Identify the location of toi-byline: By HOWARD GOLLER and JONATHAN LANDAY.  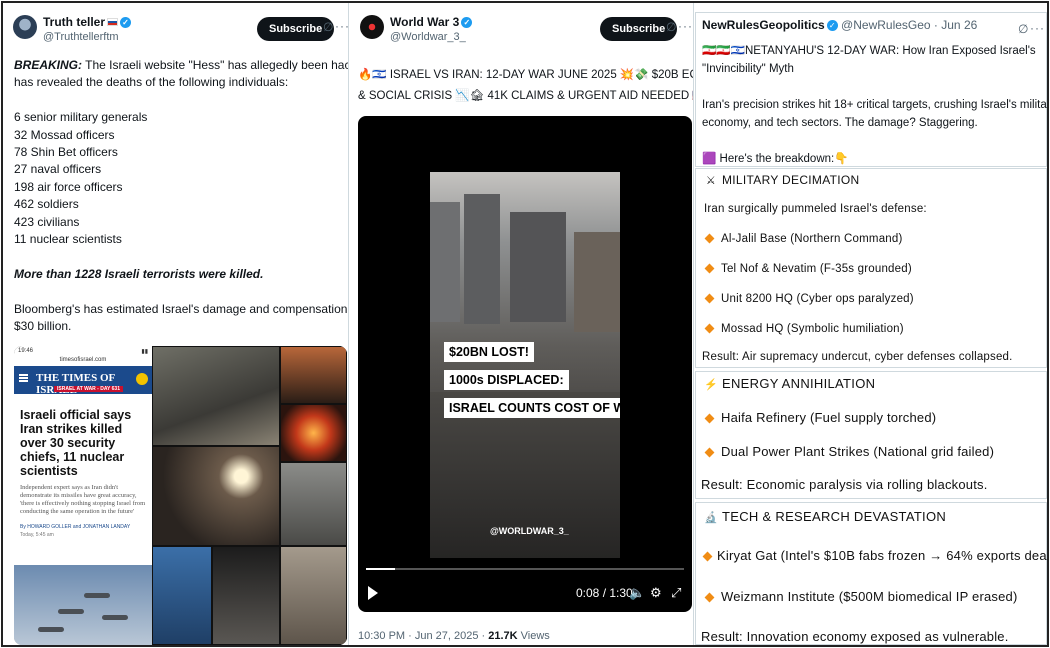
(75, 527).